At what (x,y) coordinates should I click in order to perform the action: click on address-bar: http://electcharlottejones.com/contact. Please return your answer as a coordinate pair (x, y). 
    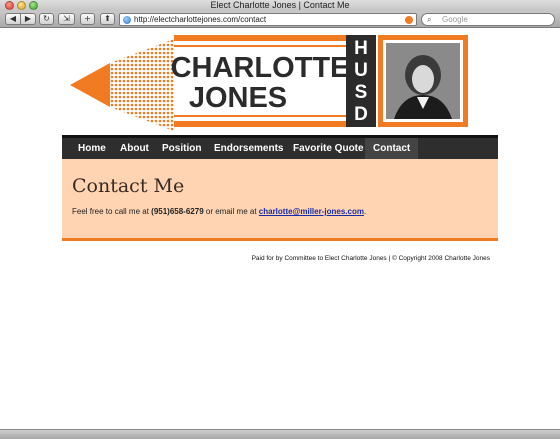
    Looking at the image, I should click on (268, 19).